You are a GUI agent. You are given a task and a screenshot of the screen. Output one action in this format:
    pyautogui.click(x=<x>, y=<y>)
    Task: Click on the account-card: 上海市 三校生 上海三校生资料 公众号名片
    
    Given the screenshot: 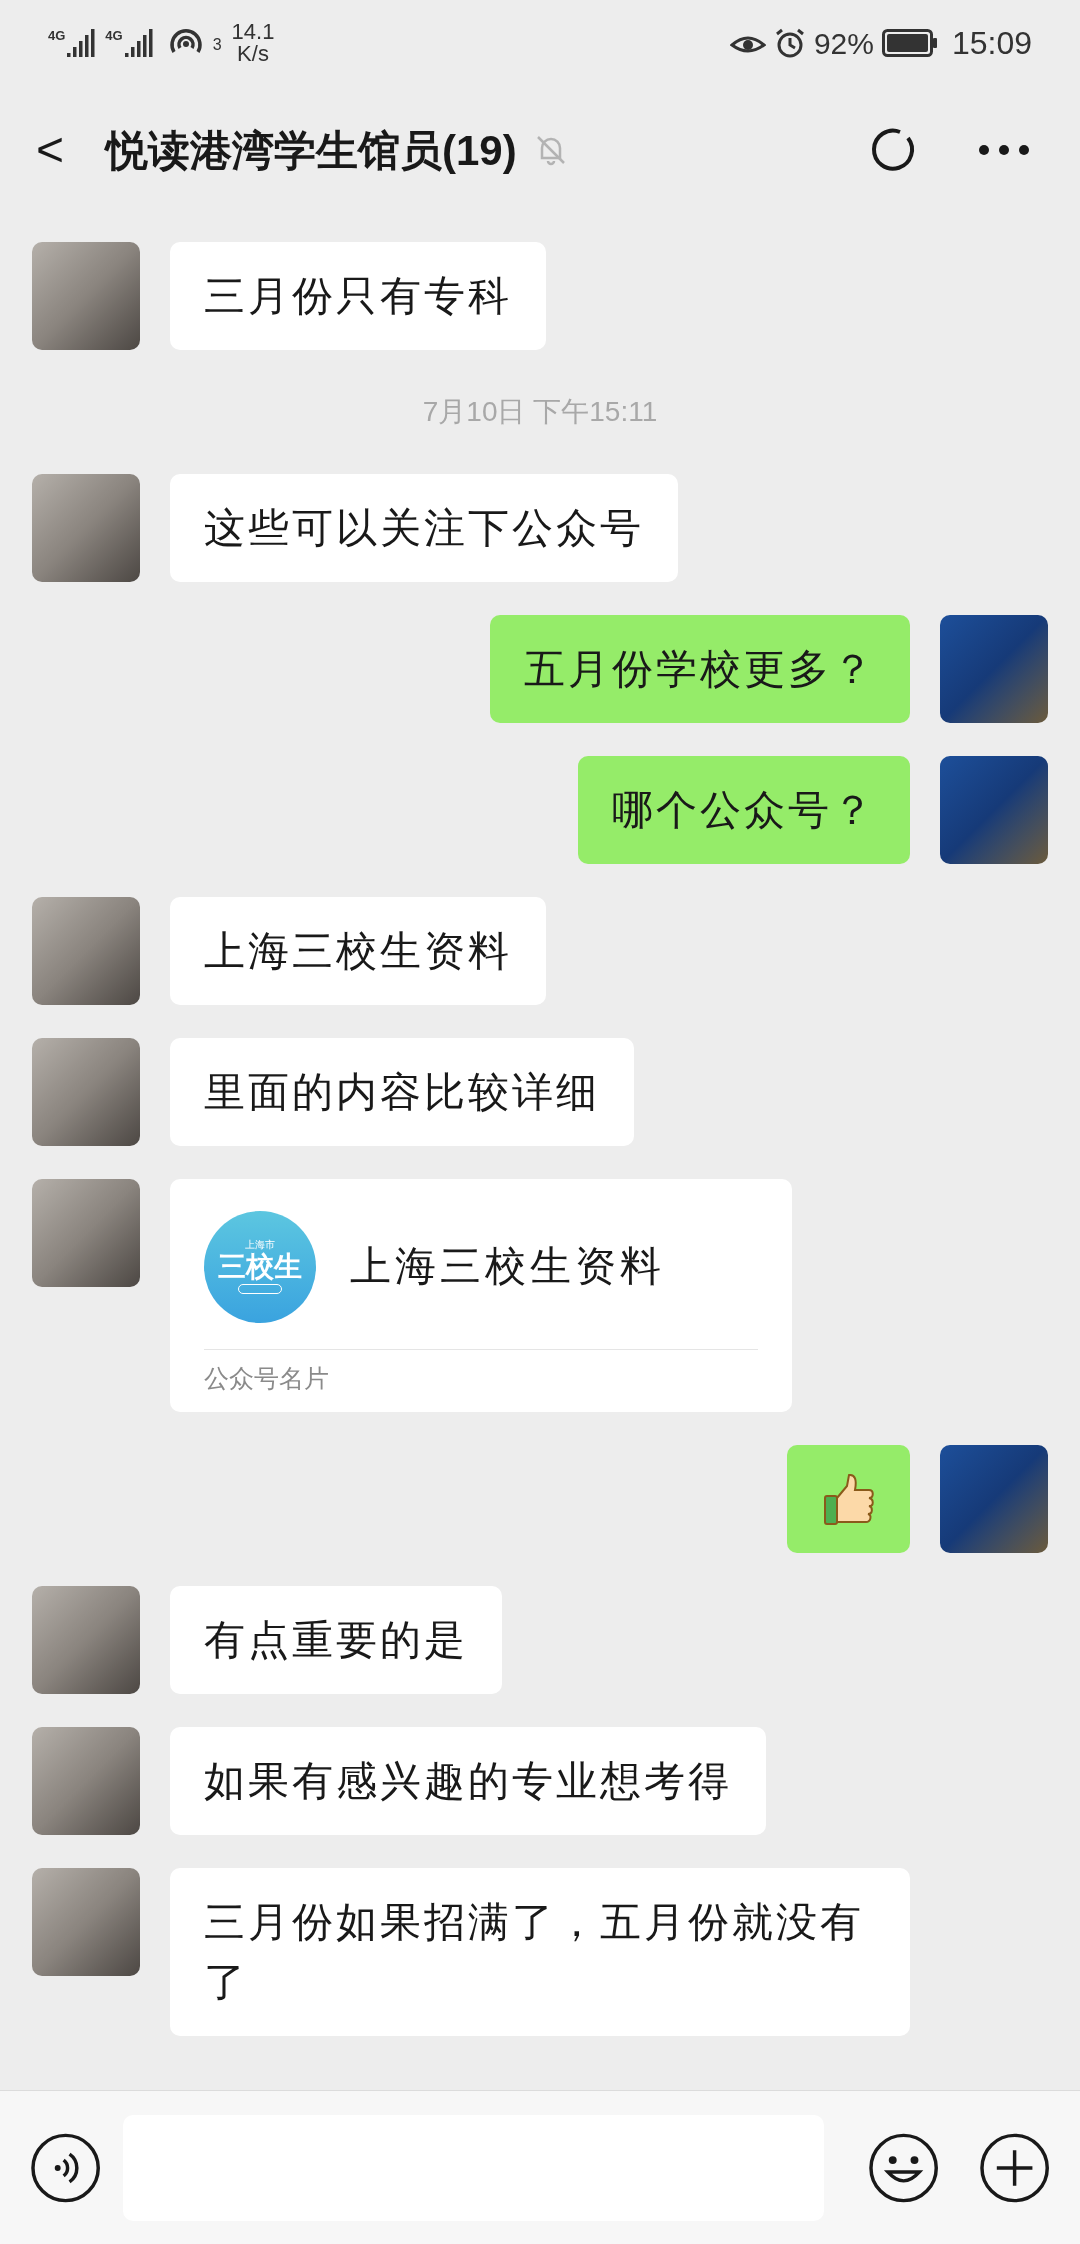 What is the action you would take?
    pyautogui.click(x=481, y=1295)
    